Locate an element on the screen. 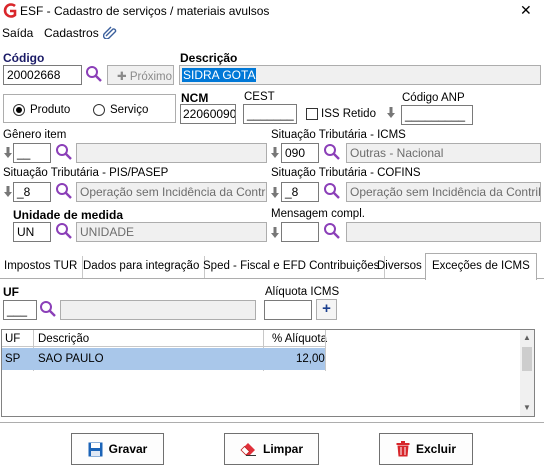 The image size is (544, 473). cest-label: CEST is located at coordinates (259, 97).